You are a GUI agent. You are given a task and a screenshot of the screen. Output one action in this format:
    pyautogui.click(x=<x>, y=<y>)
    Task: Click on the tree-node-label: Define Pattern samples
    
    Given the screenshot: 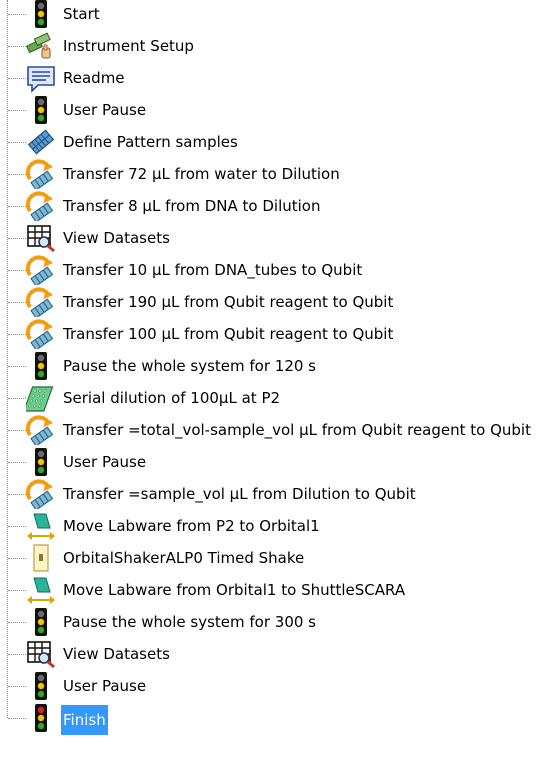 What is the action you would take?
    pyautogui.click(x=150, y=142)
    